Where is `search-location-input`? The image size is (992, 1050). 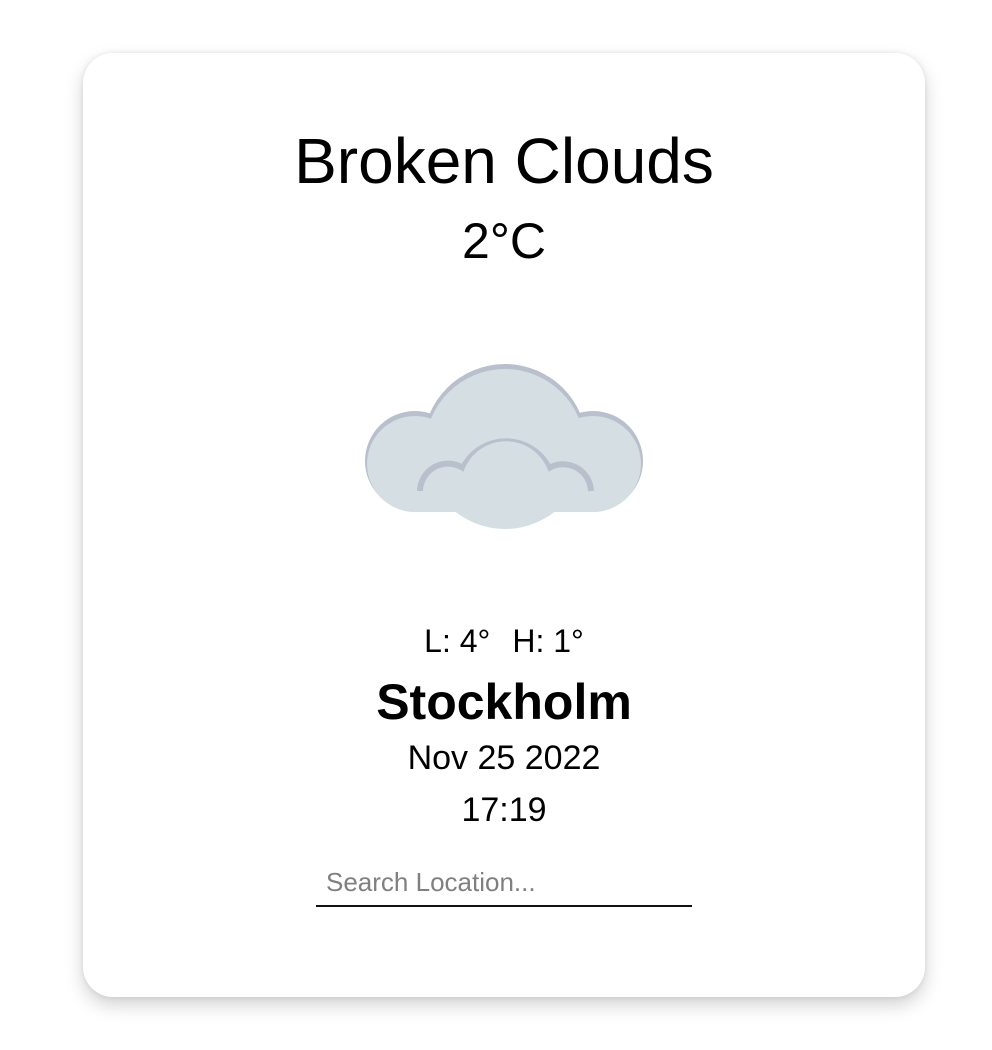 search-location-input is located at coordinates (504, 883).